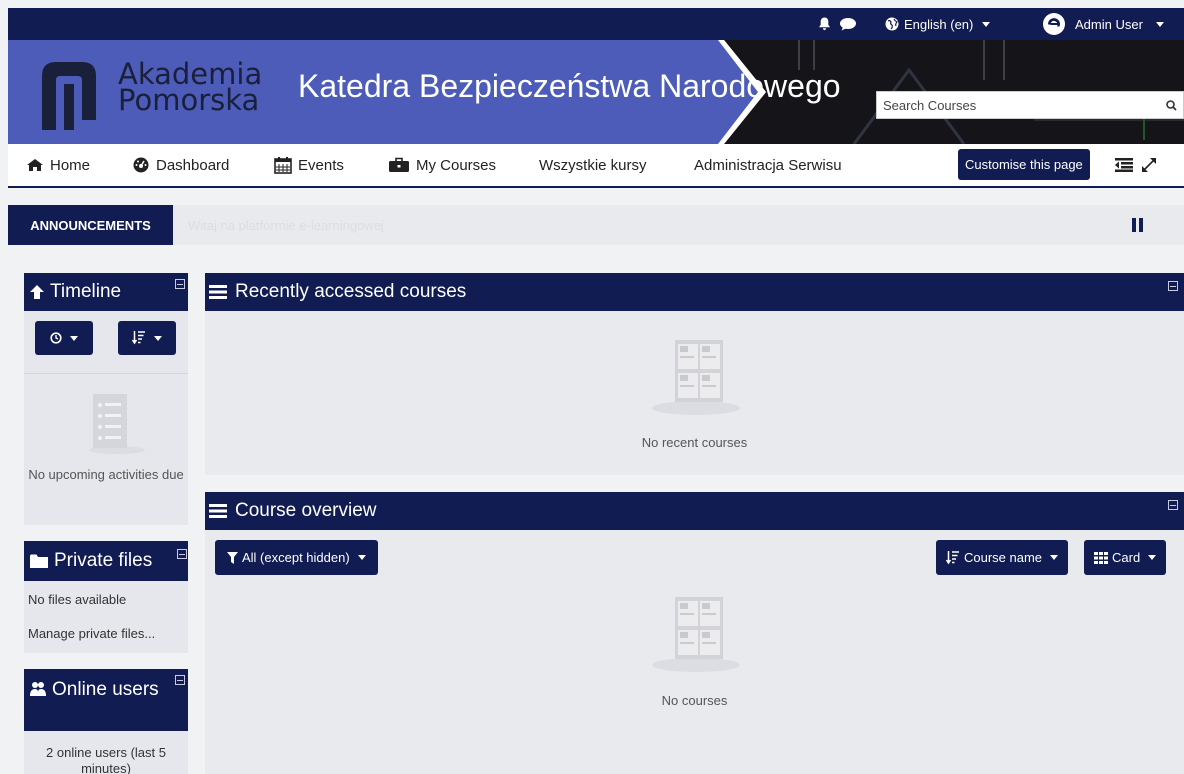 This screenshot has width=1184, height=774. What do you see at coordinates (39, 561) in the screenshot?
I see `folder-icon` at bounding box center [39, 561].